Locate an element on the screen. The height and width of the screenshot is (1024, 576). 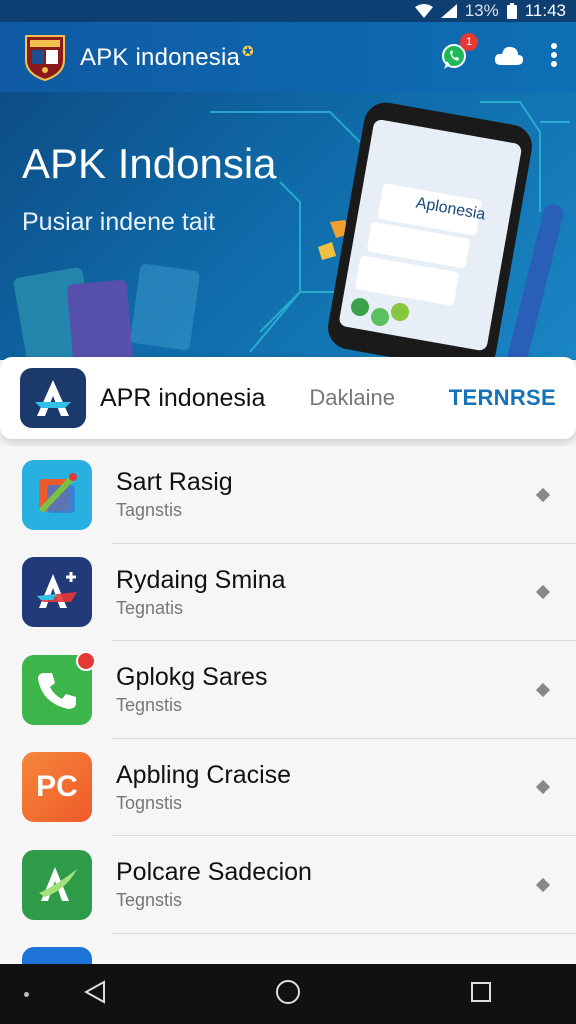
list-item: PC Apbling Cracise Tognstis is located at coordinates (288, 788).